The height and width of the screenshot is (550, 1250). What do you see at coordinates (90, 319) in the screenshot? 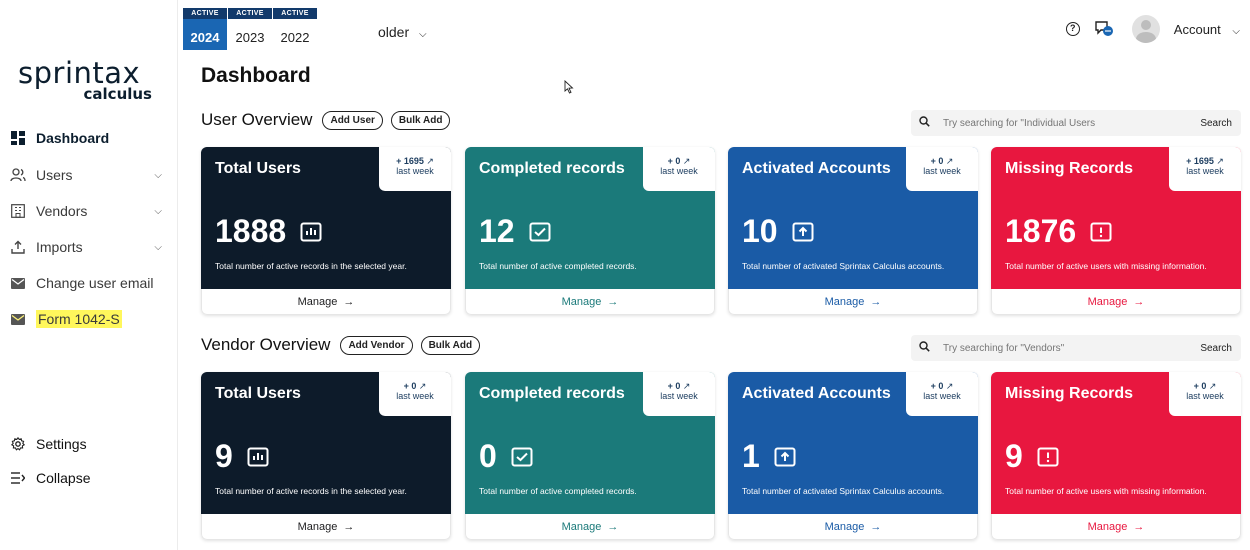
I see `sidebar-item-form-1042s: Form 1042-S` at bounding box center [90, 319].